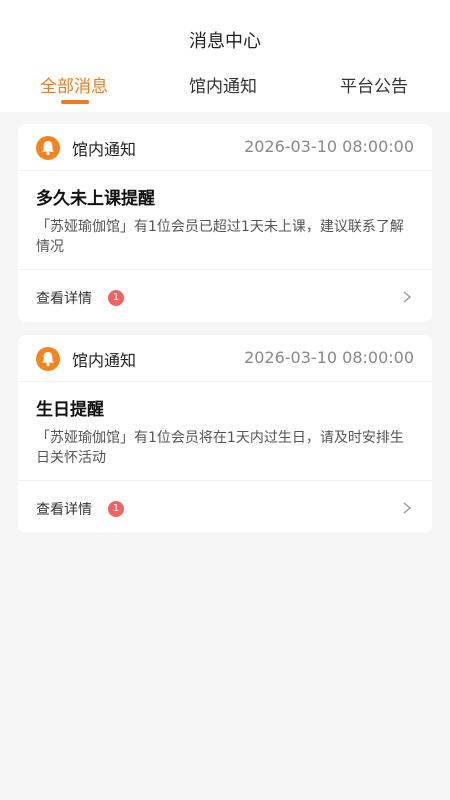  Describe the element at coordinates (374, 84) in the screenshot. I see `tab-platform-announcements: 平台公告` at that location.